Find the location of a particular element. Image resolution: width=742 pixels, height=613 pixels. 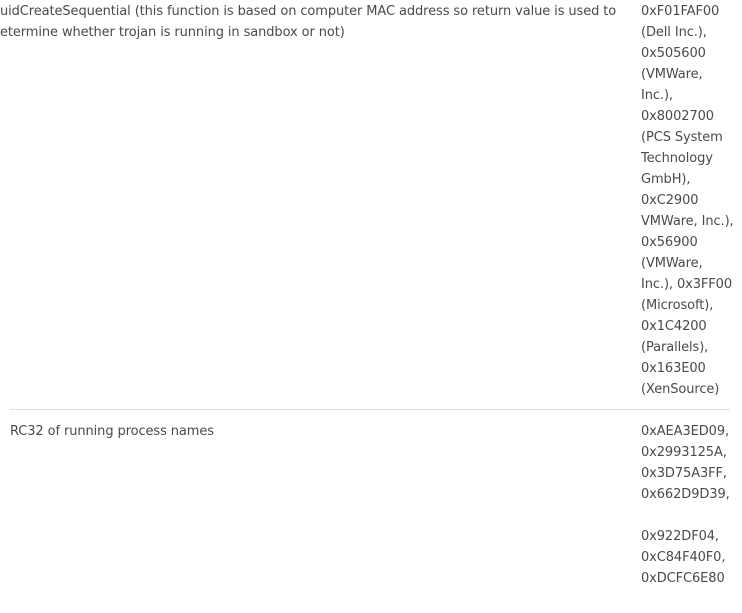

value-line: (Microsoft), is located at coordinates (677, 305).